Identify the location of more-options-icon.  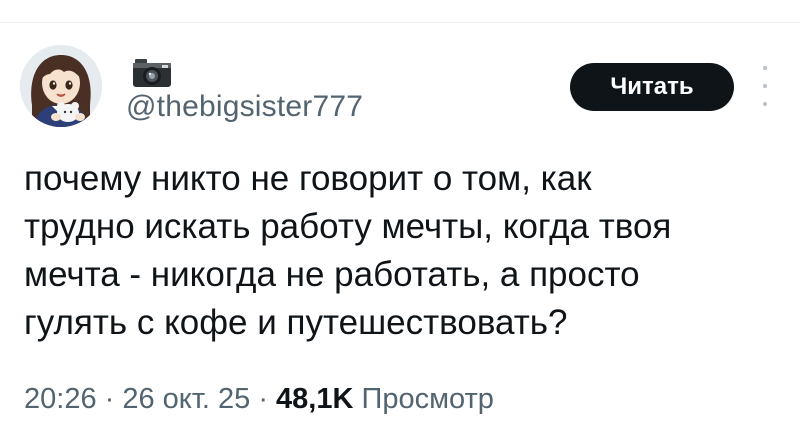
(765, 86).